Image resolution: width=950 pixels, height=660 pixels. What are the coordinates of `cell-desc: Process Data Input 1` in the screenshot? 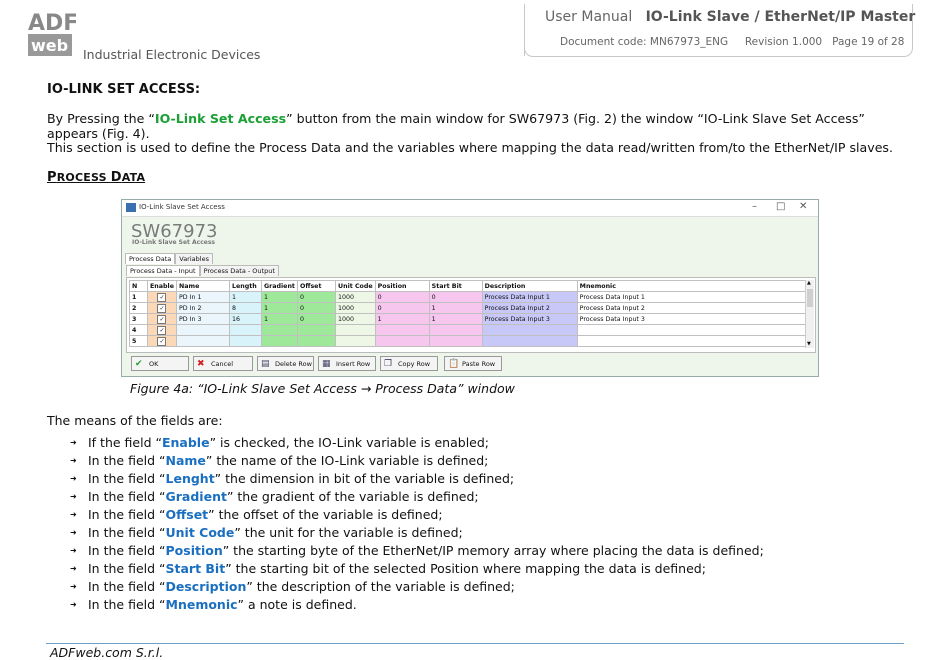 It's located at (529, 297).